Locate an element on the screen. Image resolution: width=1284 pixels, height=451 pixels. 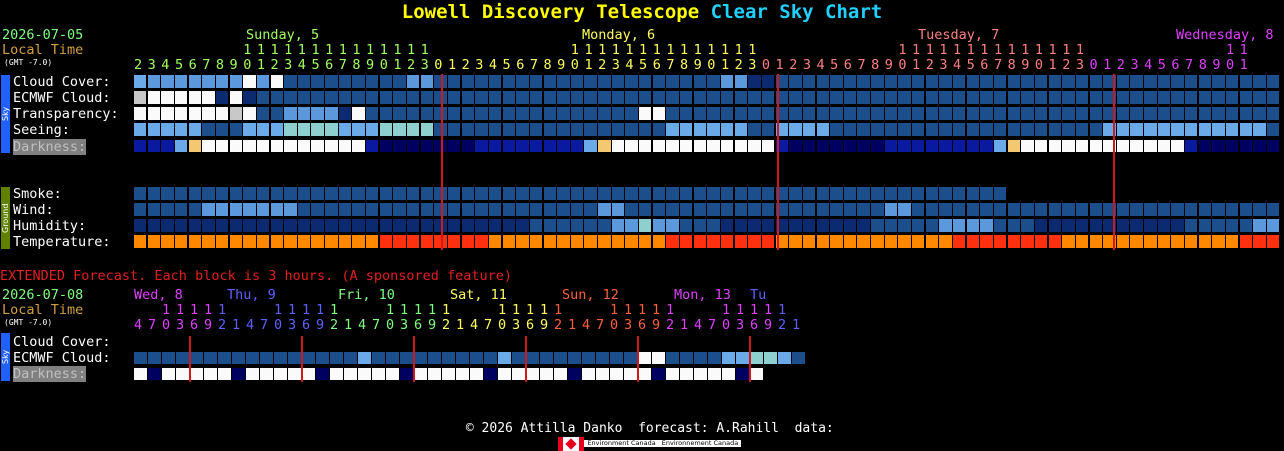
ext-hour-ones: 1 is located at coordinates (796, 325).